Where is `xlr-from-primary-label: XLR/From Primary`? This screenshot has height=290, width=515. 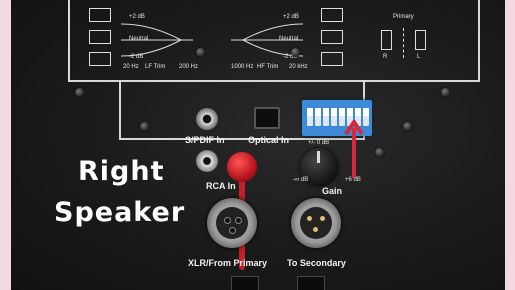
xlr-from-primary-label: XLR/From Primary is located at coordinates (228, 263).